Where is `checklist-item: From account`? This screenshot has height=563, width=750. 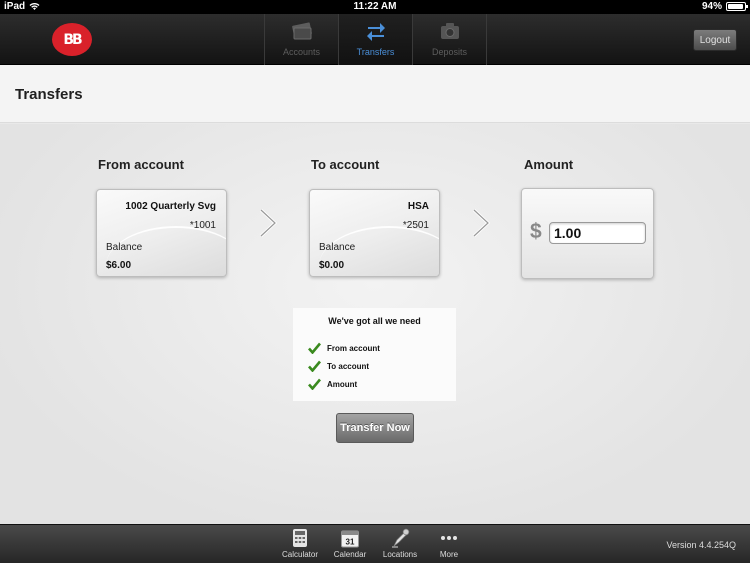 checklist-item: From account is located at coordinates (344, 348).